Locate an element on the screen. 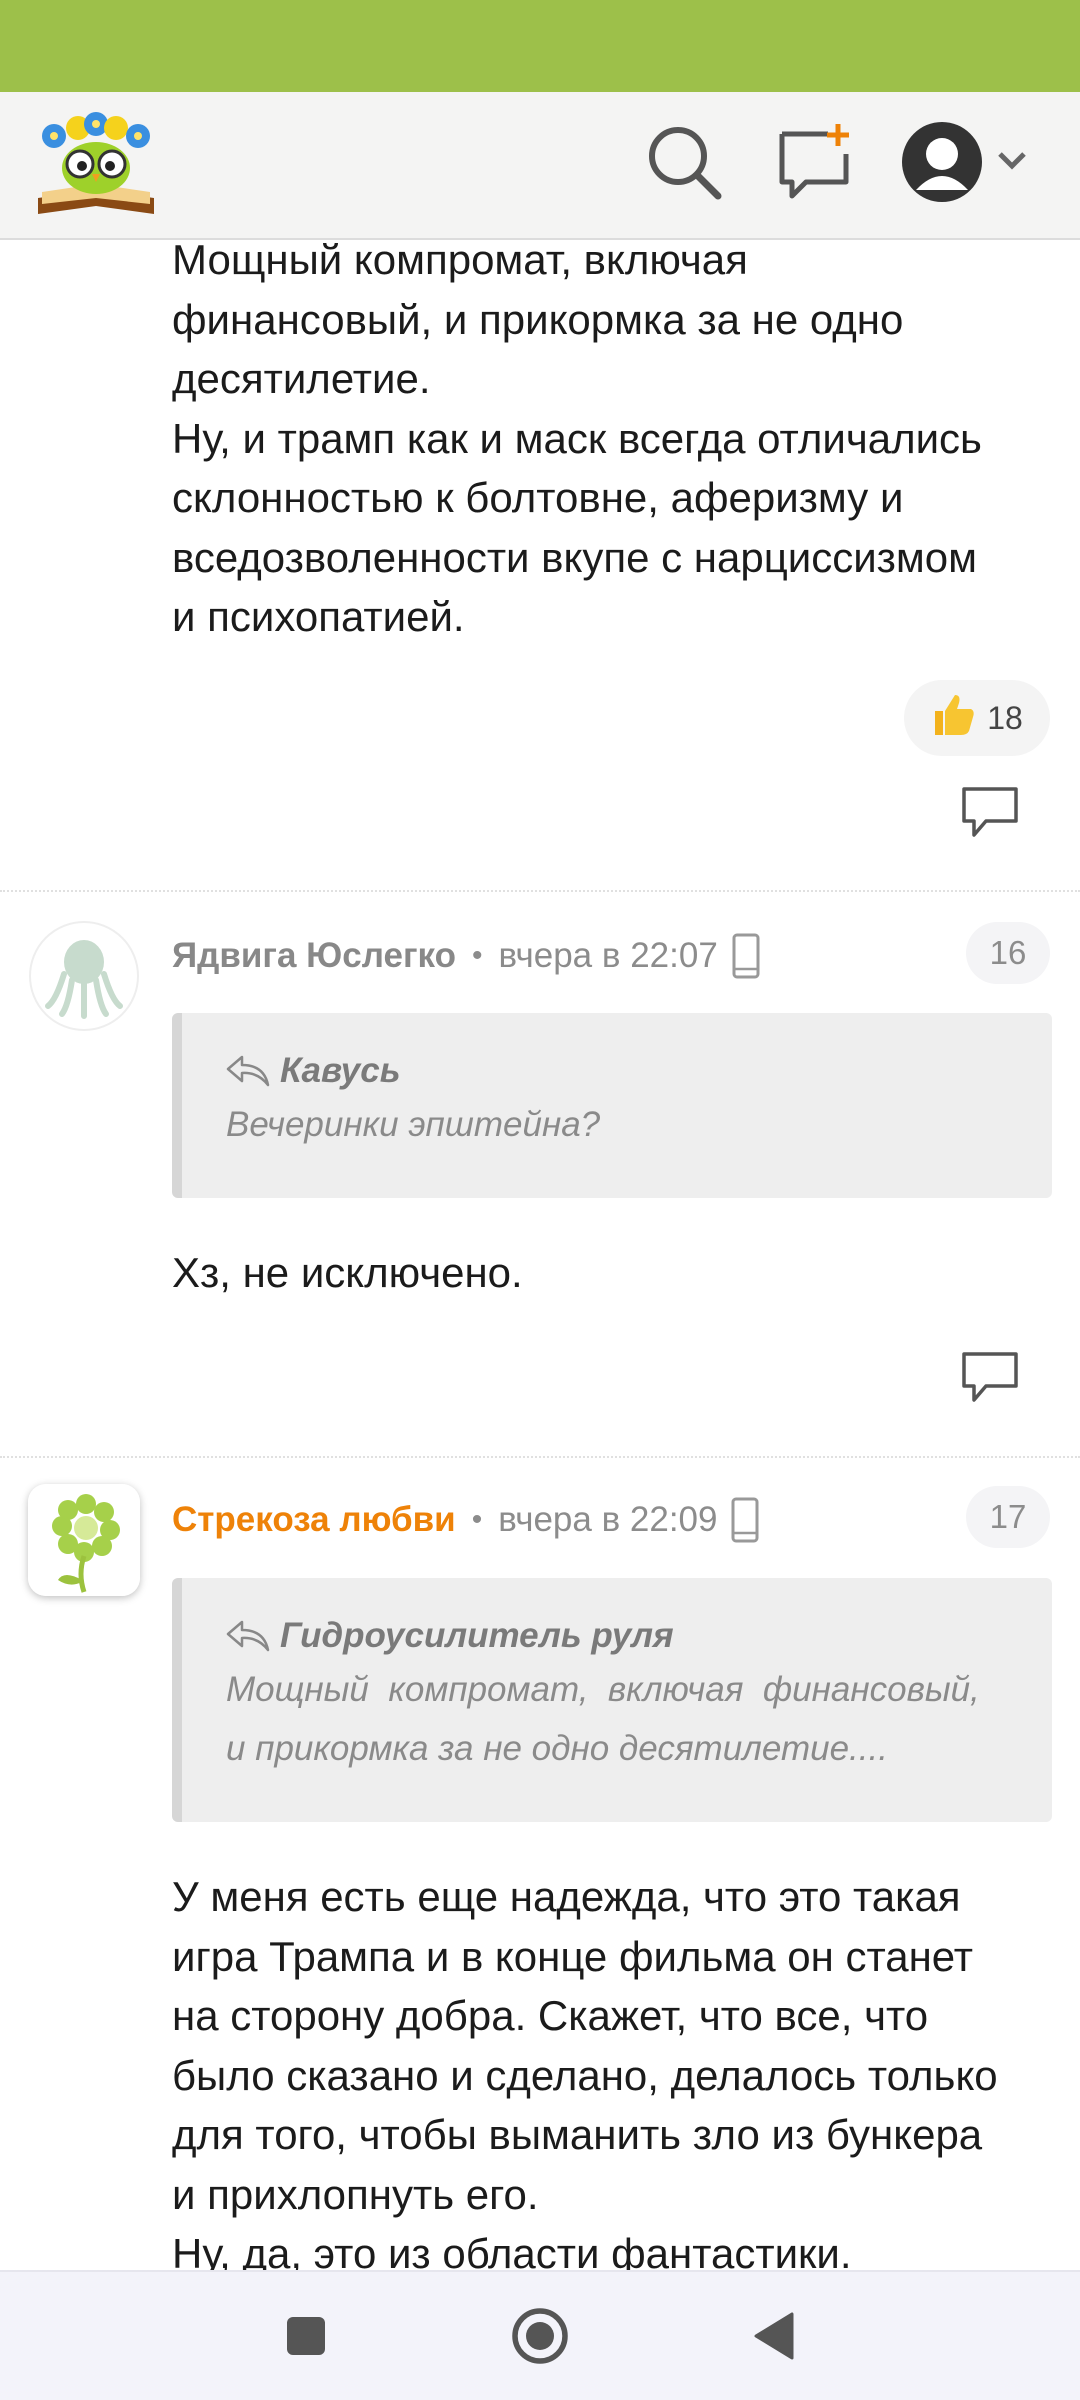  comment-time: вчера в 22:09 is located at coordinates (608, 1519).